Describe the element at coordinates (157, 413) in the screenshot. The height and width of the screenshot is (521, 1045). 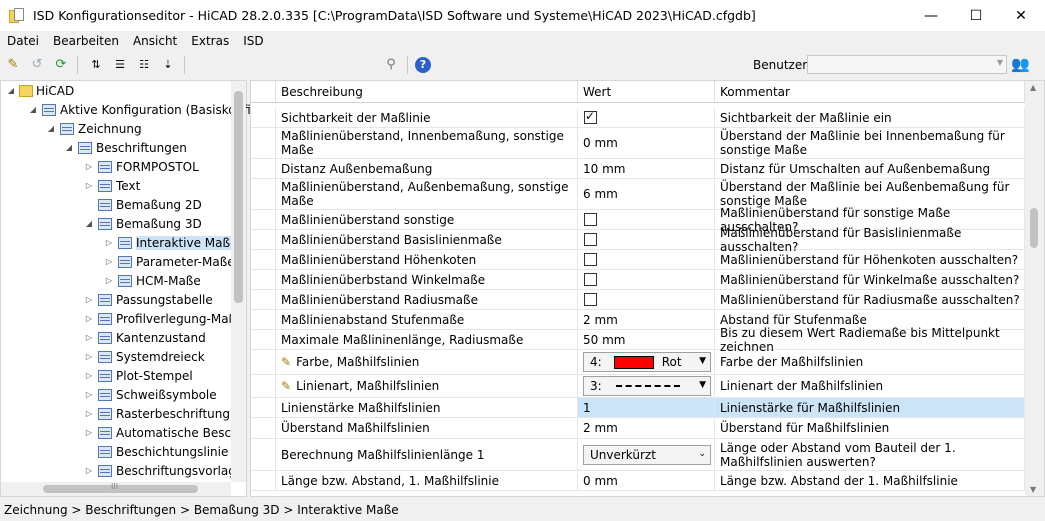
I see `tree-node: ▷ Rasterbeschriftung` at that location.